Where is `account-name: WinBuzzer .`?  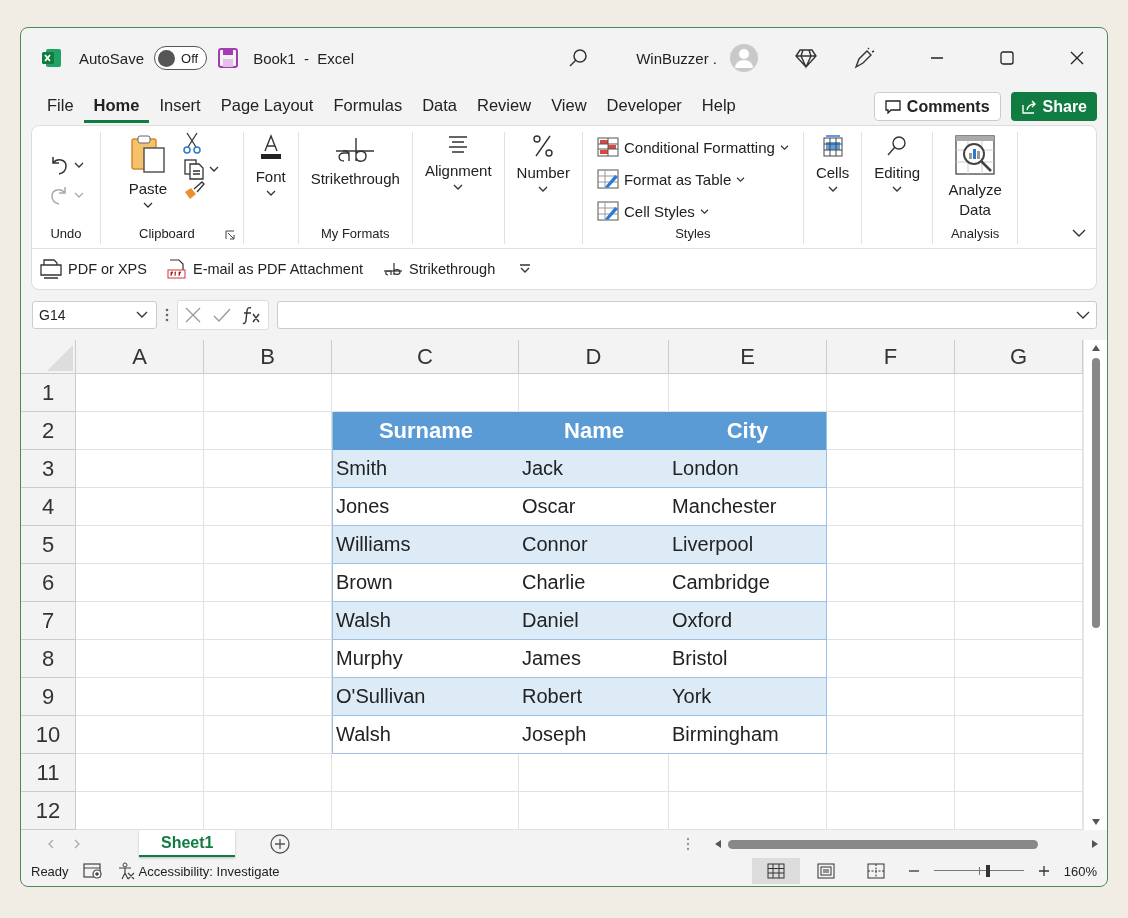 account-name: WinBuzzer . is located at coordinates (676, 58).